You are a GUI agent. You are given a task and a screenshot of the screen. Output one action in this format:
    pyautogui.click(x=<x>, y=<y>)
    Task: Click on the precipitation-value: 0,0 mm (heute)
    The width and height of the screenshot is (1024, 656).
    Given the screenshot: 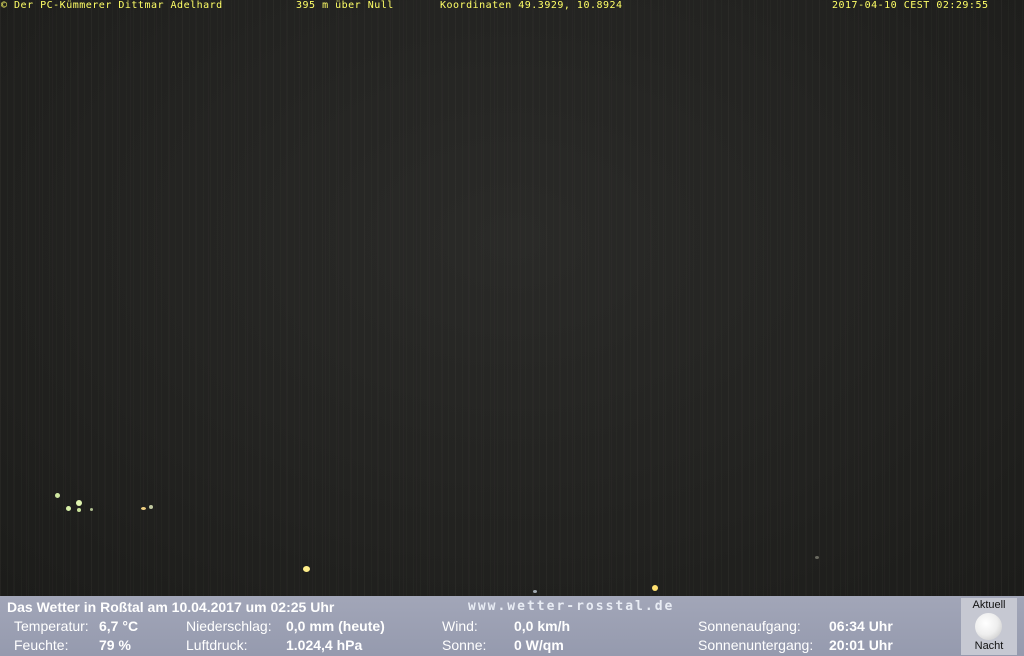 What is the action you would take?
    pyautogui.click(x=335, y=626)
    